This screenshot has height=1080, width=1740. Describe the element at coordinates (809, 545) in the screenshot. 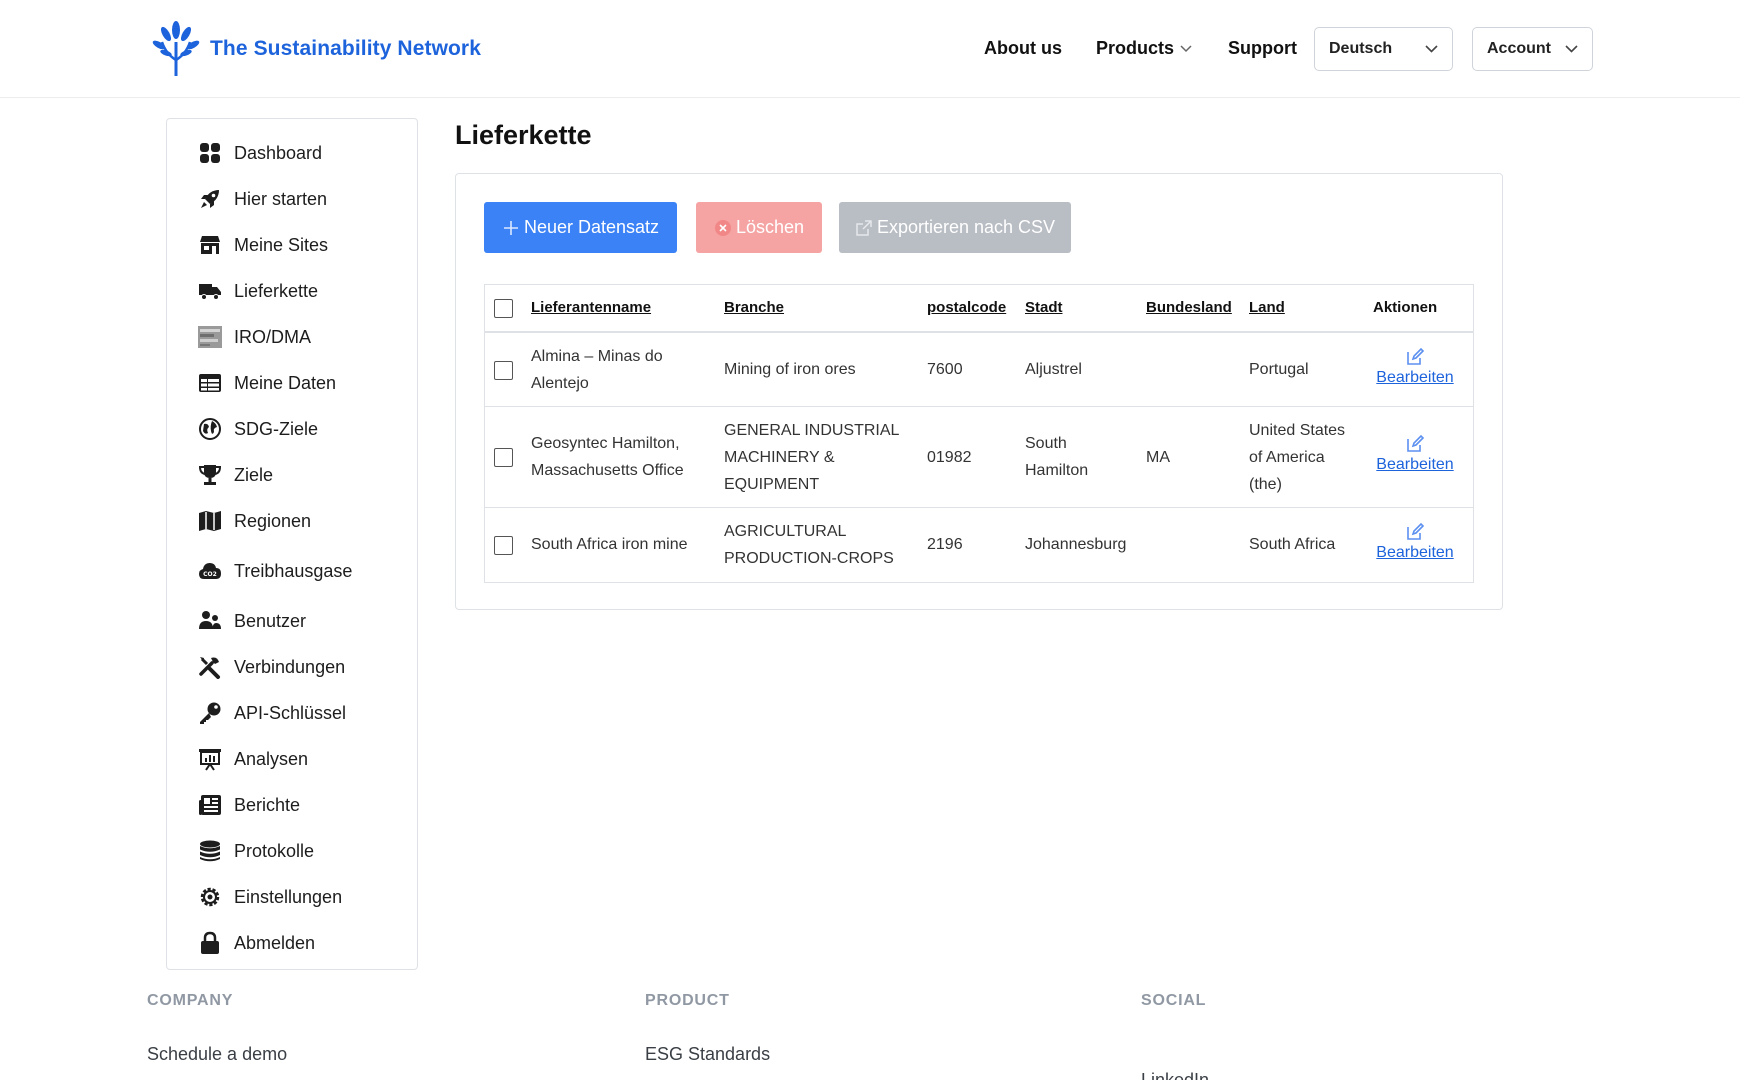

I see `cell-branche: AGRICULTURAL PRODUCTION-CROPS` at that location.